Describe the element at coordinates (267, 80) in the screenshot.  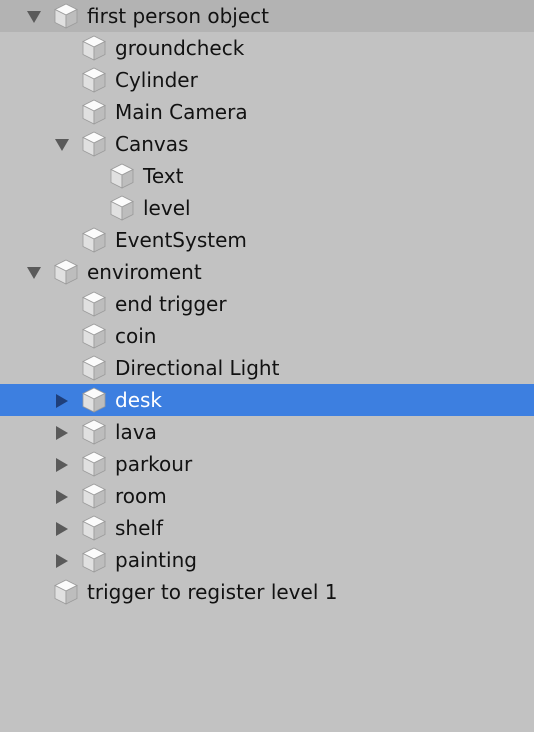
I see `tree-row: Cylinder` at that location.